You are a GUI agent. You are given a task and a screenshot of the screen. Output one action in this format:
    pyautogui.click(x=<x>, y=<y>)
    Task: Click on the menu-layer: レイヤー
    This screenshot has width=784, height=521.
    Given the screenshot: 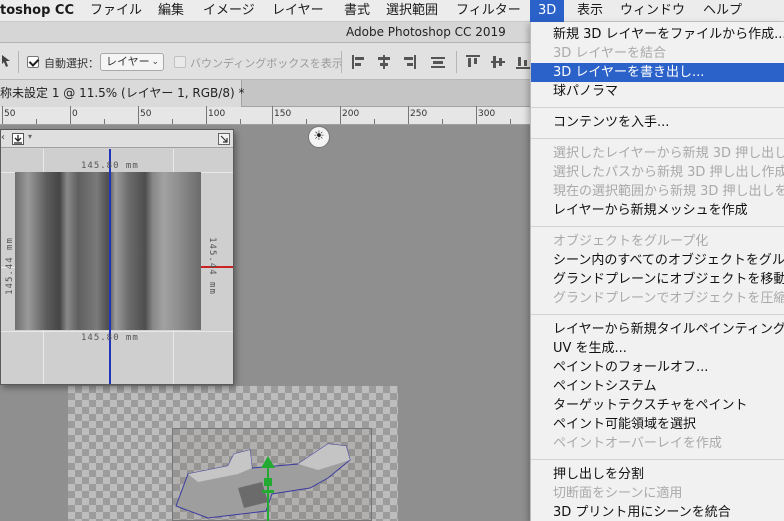 What is the action you would take?
    pyautogui.click(x=298, y=11)
    